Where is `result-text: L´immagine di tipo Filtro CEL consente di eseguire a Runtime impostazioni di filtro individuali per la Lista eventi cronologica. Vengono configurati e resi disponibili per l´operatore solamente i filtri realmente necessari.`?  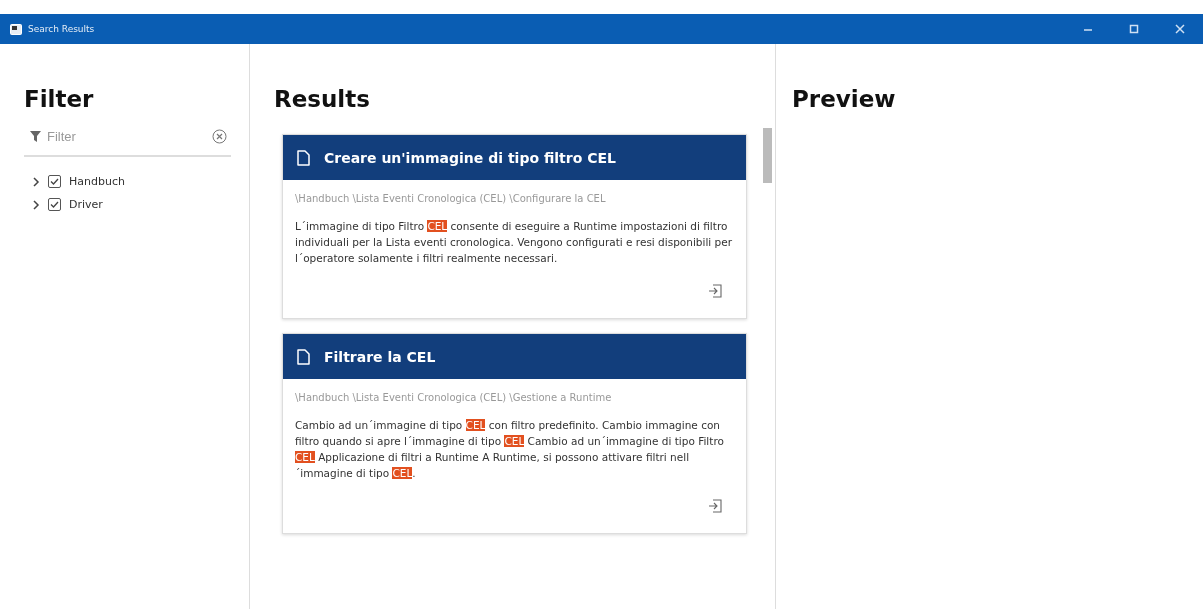 result-text: L´immagine di tipo Filtro CEL consente di eseguire a Runtime impostazioni di filtro individuali per la Lista eventi cronologica. Vengono configurati e resi disponibili per l´operatore solamente i filtri realmente necessari. is located at coordinates (514, 242).